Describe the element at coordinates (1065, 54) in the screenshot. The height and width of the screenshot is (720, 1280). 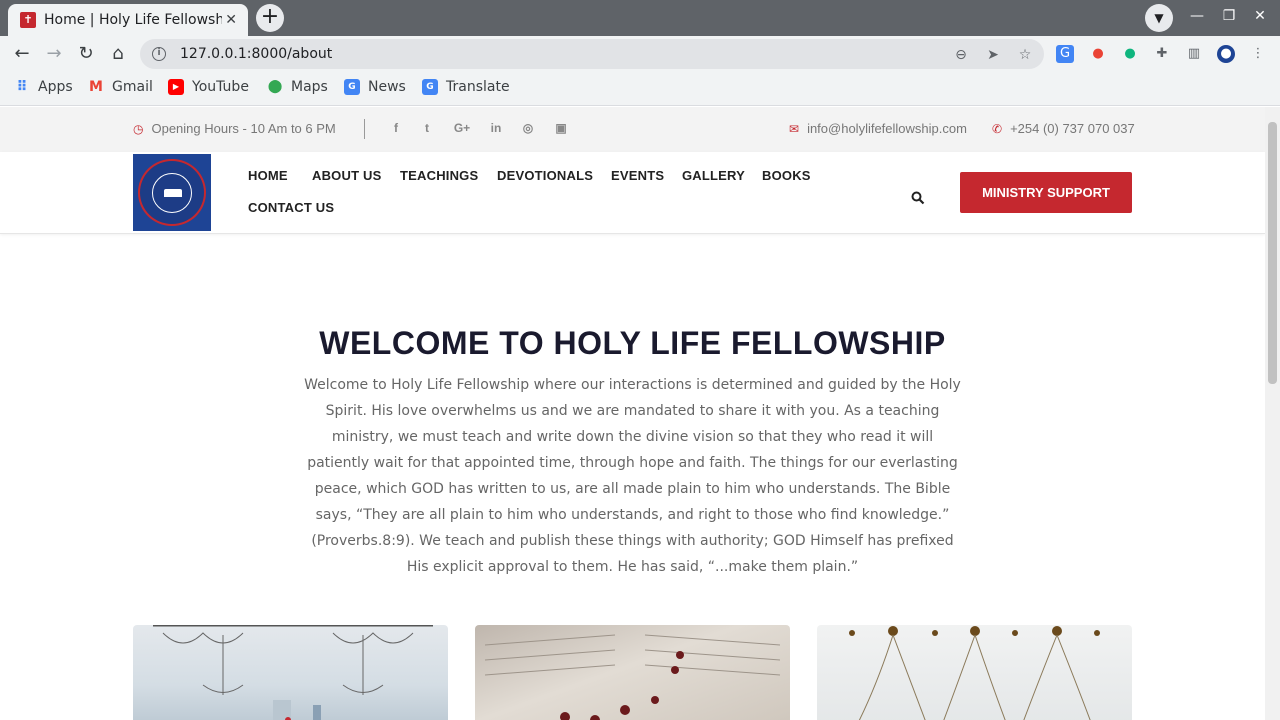
I see `google-translate-extension-icon: G` at that location.